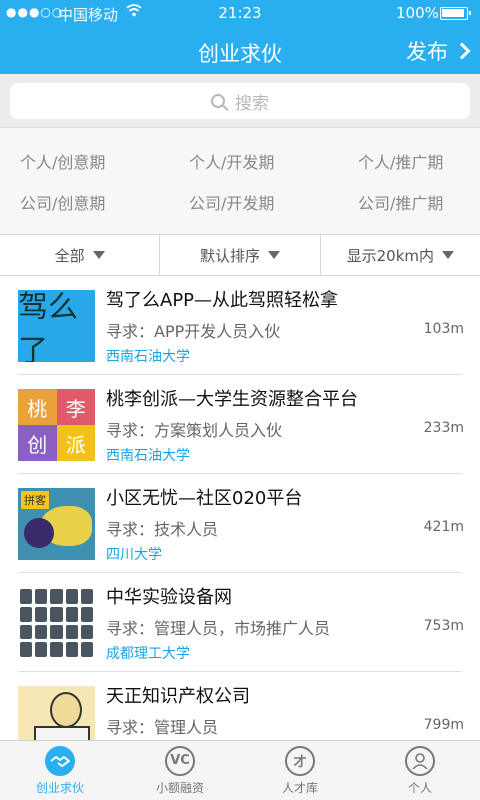 The width and height of the screenshot is (480, 800). I want to click on project-thumbnail: 驾么了, so click(56, 326).